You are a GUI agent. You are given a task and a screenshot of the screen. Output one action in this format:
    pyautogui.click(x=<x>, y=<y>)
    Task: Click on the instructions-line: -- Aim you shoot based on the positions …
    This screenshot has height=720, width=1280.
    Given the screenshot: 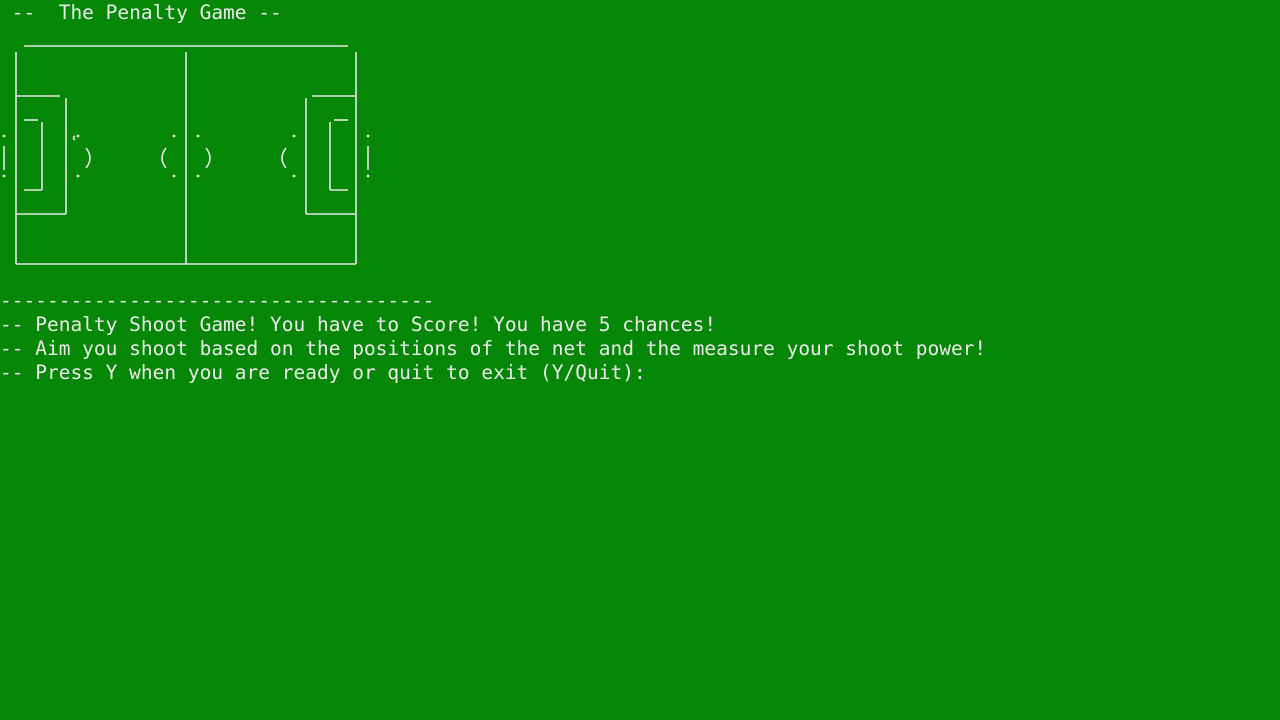 What is the action you would take?
    pyautogui.click(x=493, y=348)
    